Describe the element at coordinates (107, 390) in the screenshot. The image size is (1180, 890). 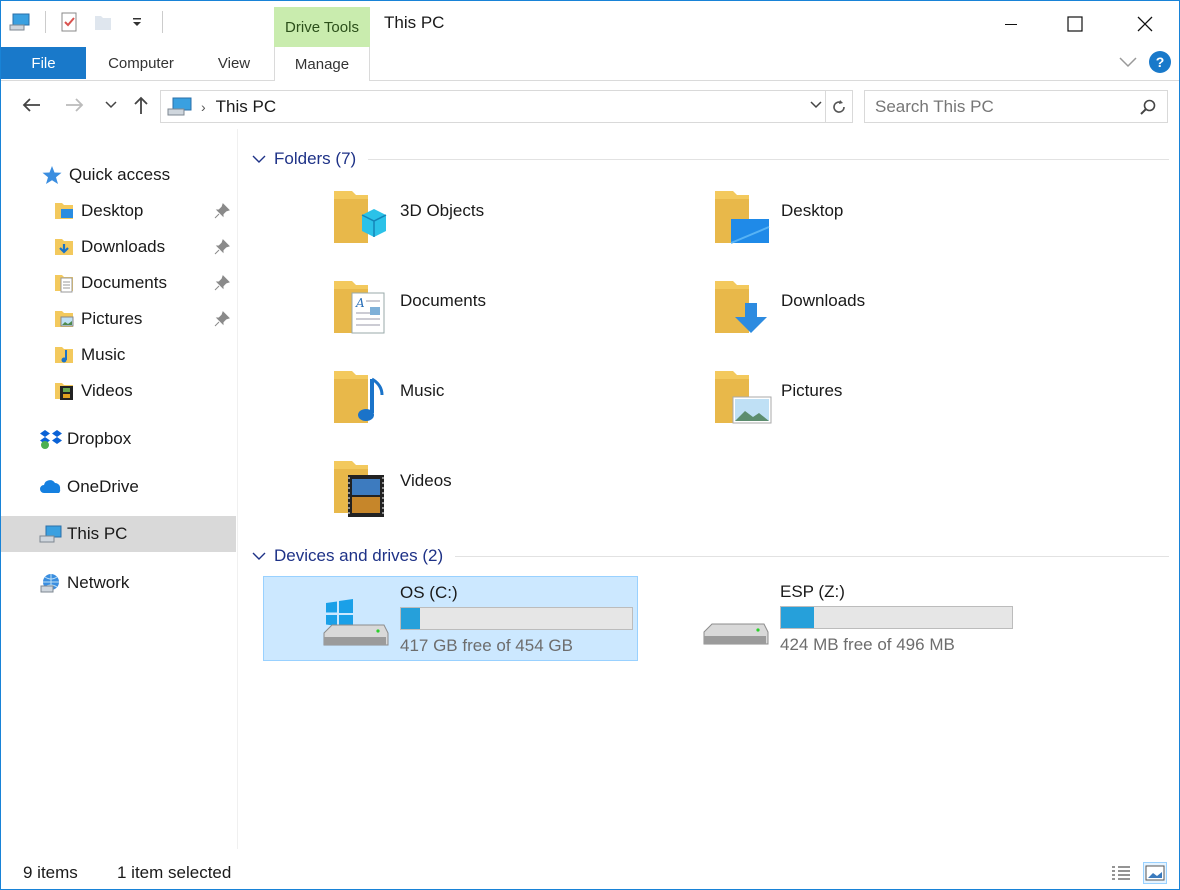
I see `nav-label: Videos` at that location.